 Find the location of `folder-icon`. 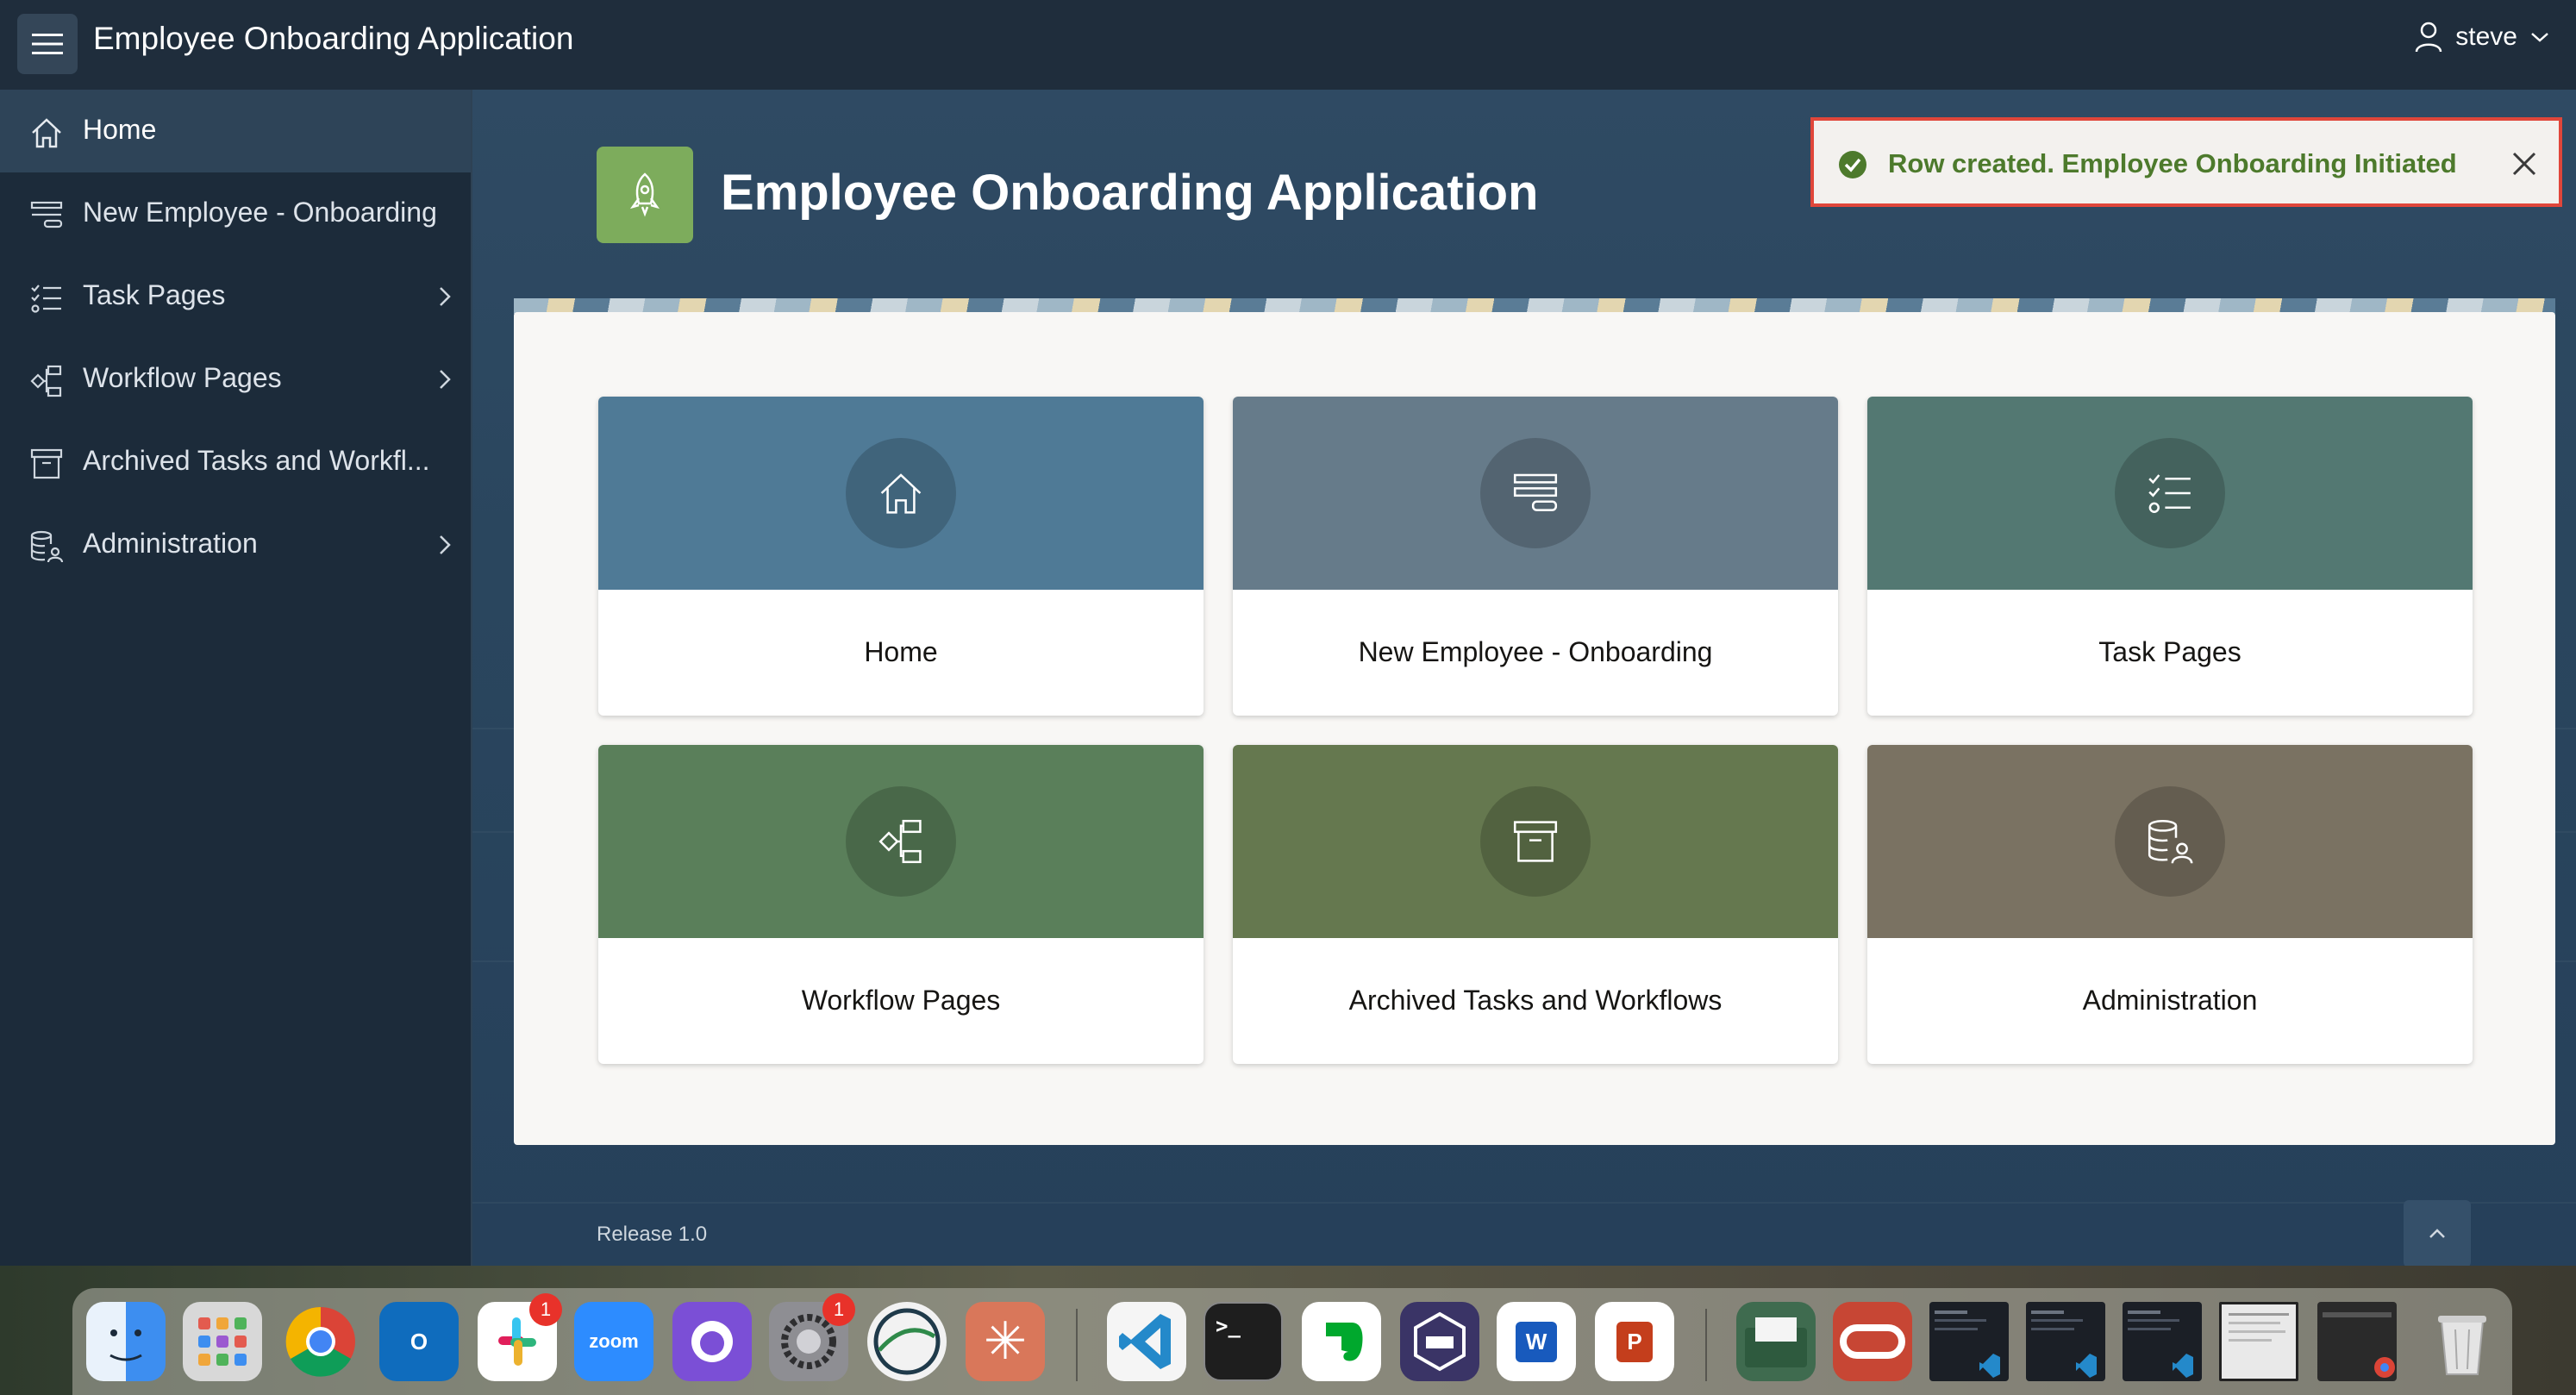

folder-icon is located at coordinates (1776, 1341).